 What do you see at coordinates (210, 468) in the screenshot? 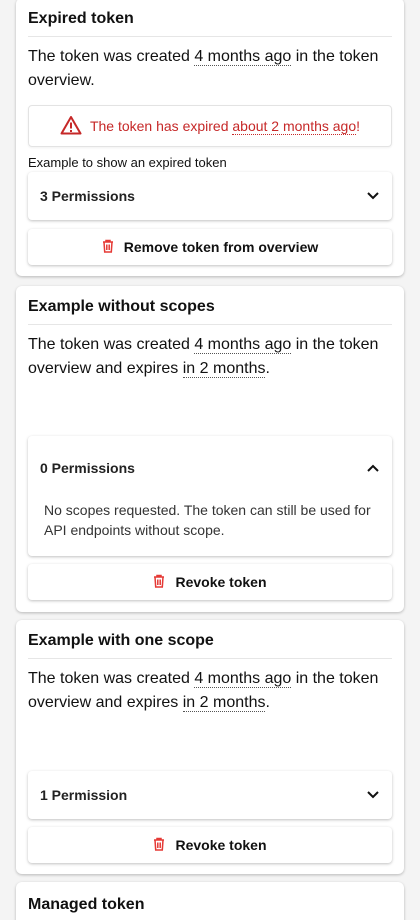
I see `permissions-toggle: 0 Permissions` at bounding box center [210, 468].